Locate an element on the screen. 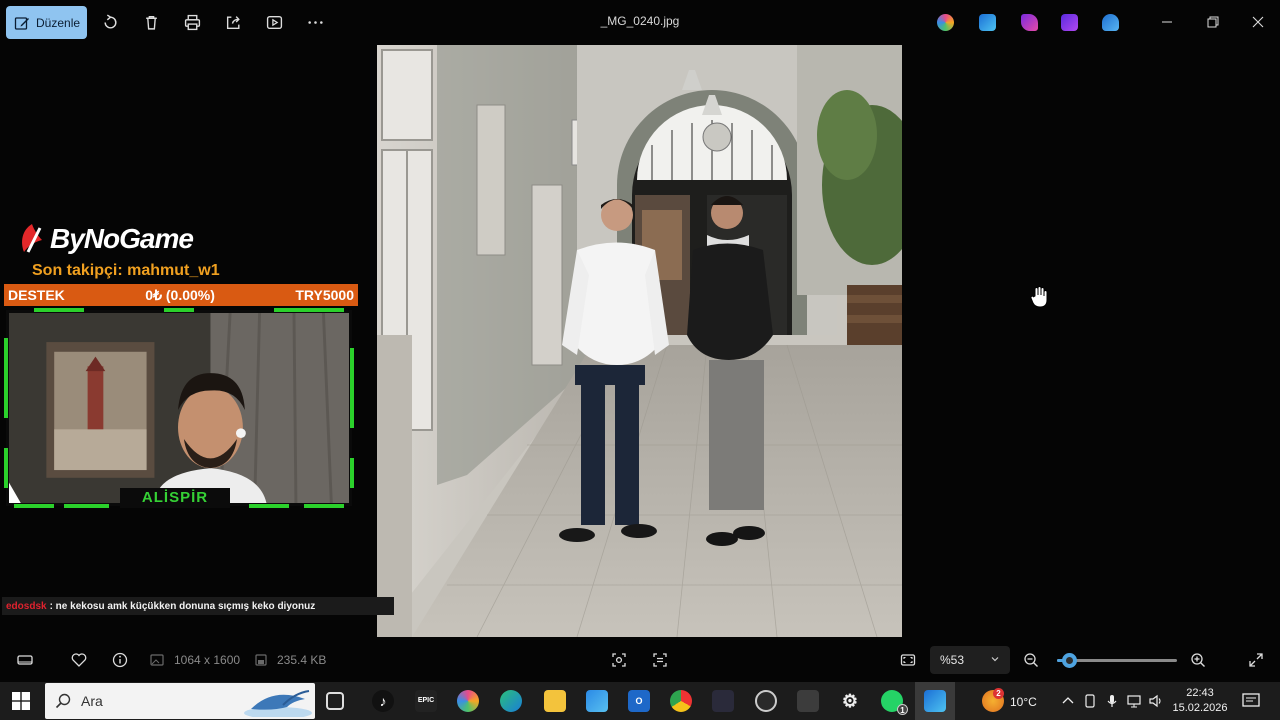 This screenshot has width=1280, height=720. close-button is located at coordinates (1258, 22).